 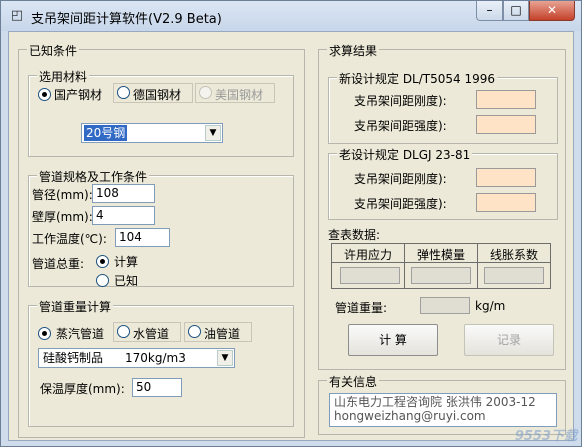 What do you see at coordinates (545, 436) in the screenshot?
I see `watermark-logo: 9553下载` at bounding box center [545, 436].